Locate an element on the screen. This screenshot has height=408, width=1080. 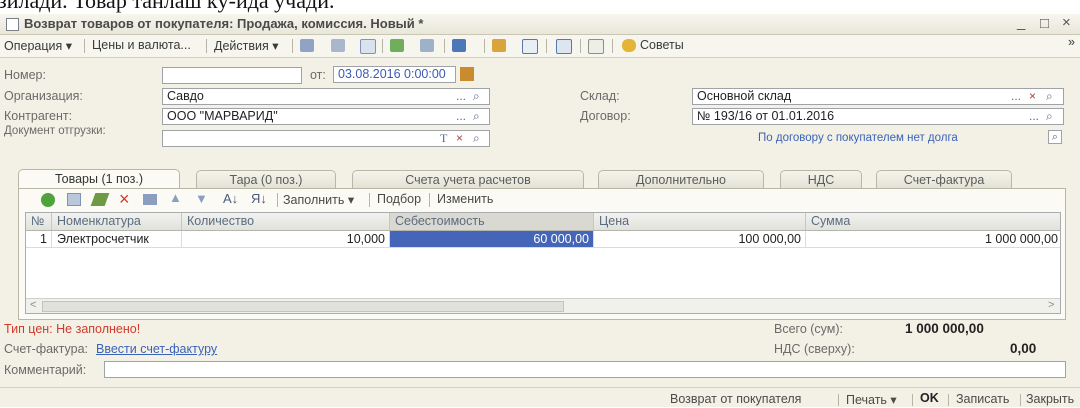
tab-vat: НДС is located at coordinates (821, 179).